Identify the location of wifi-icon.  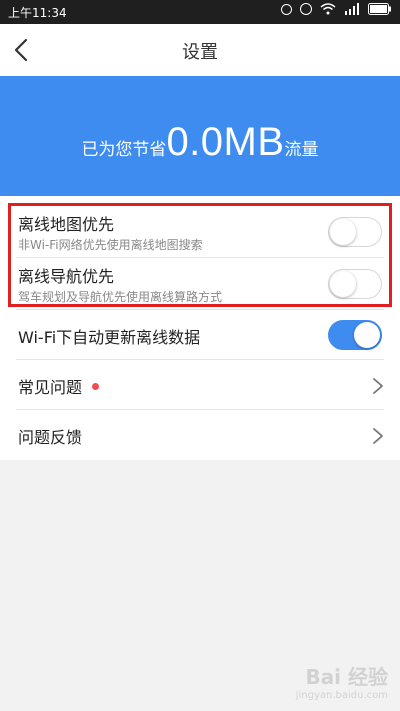
(328, 9).